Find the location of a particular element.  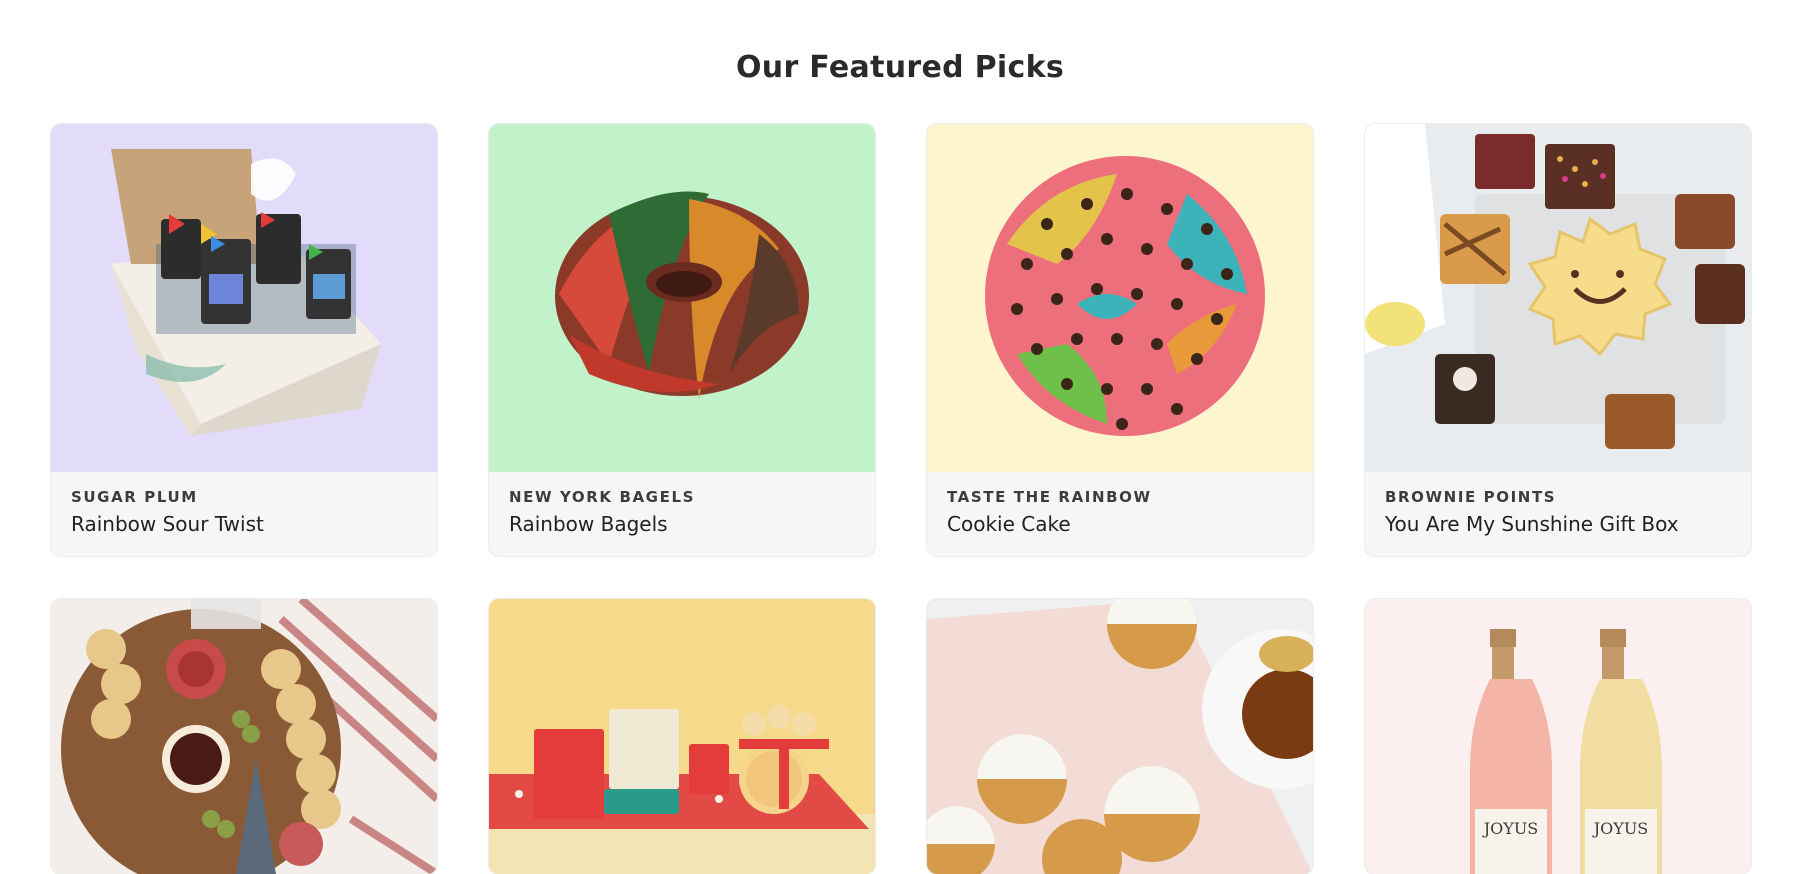

wine-label-1: JOYUS is located at coordinates (1510, 828).